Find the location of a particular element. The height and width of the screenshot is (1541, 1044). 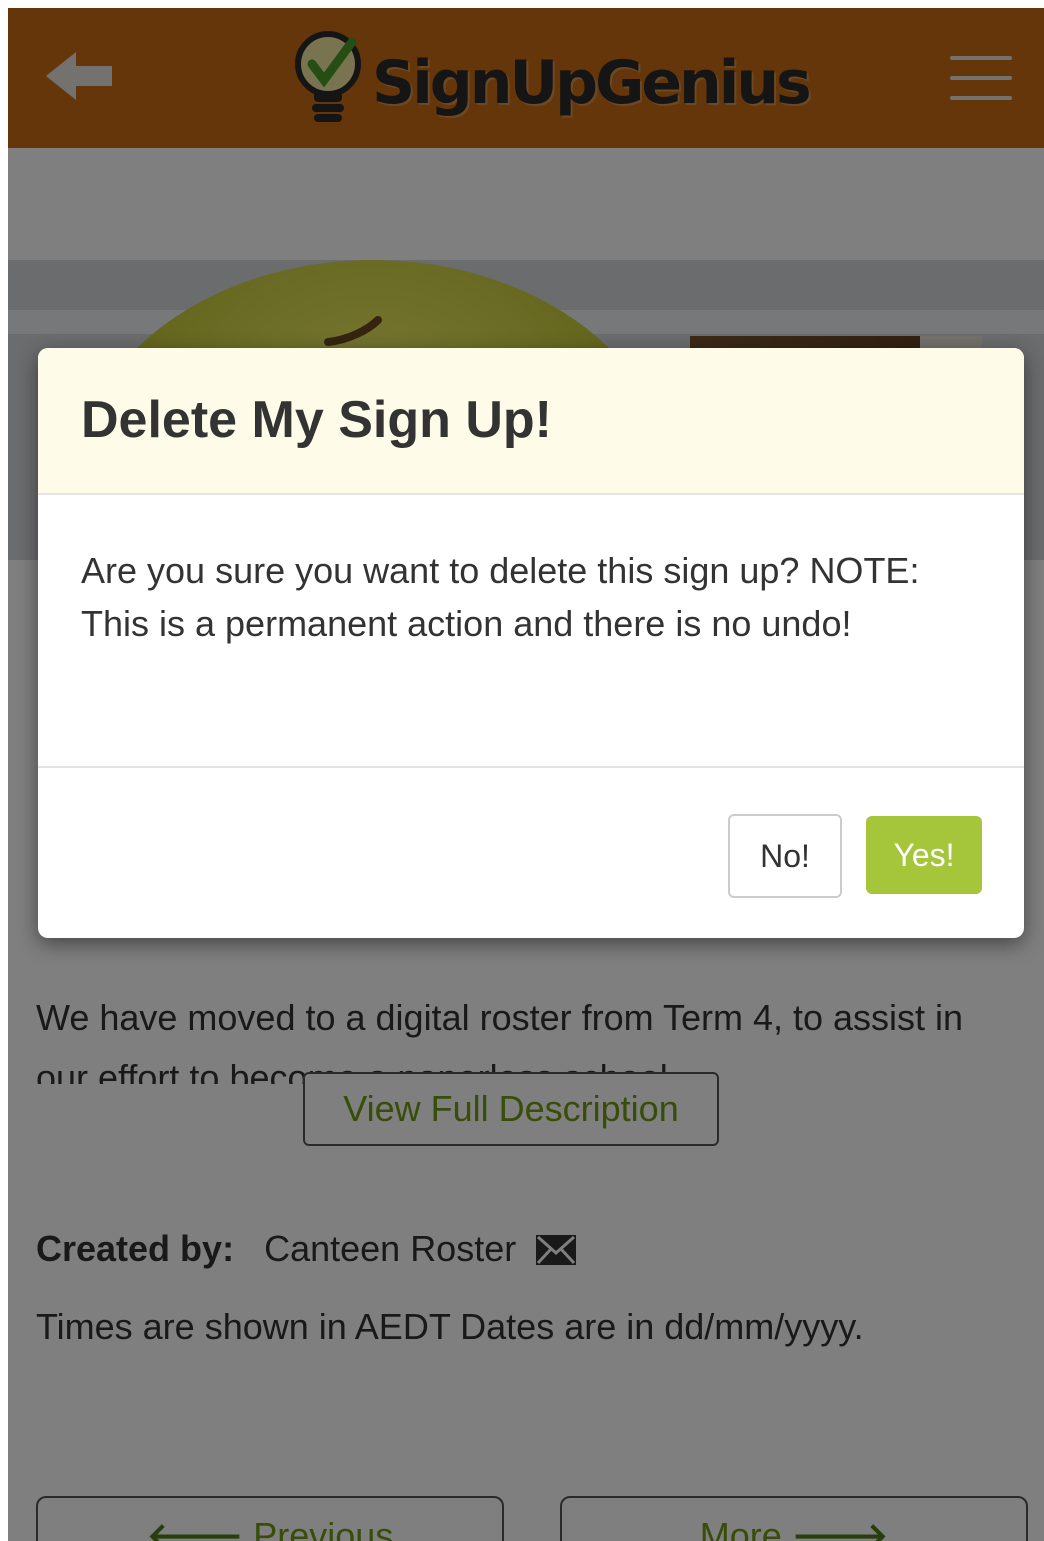

dialog-title: Delete My Sign Up! is located at coordinates (316, 420).